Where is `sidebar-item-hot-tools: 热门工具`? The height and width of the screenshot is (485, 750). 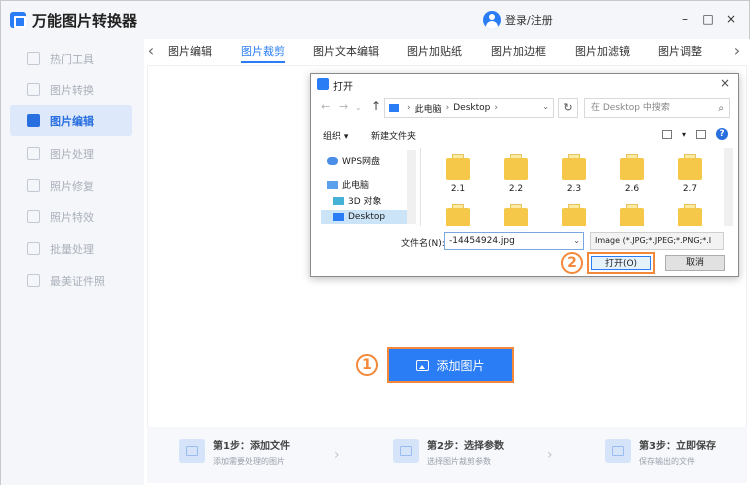
sidebar-item-hot-tools: 热门工具 is located at coordinates (71, 58).